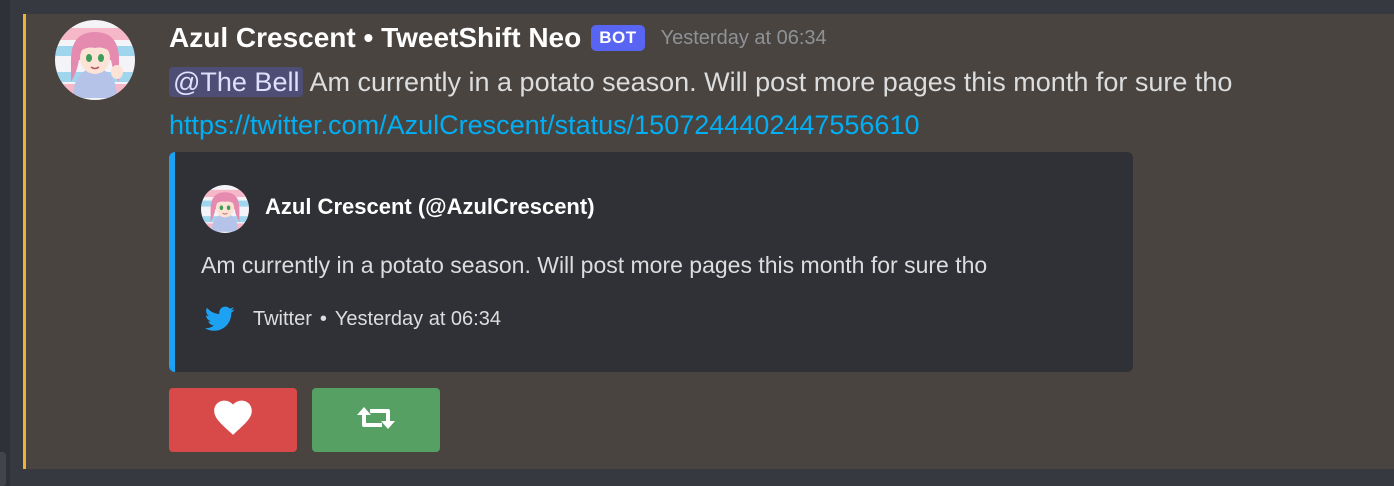 The height and width of the screenshot is (486, 1394). I want to click on embed-accent-bar, so click(172, 262).